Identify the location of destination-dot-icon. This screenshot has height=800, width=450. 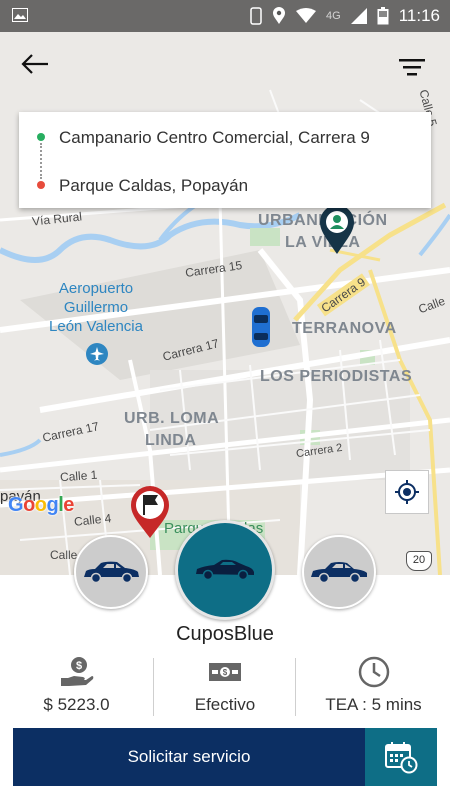
(41, 185).